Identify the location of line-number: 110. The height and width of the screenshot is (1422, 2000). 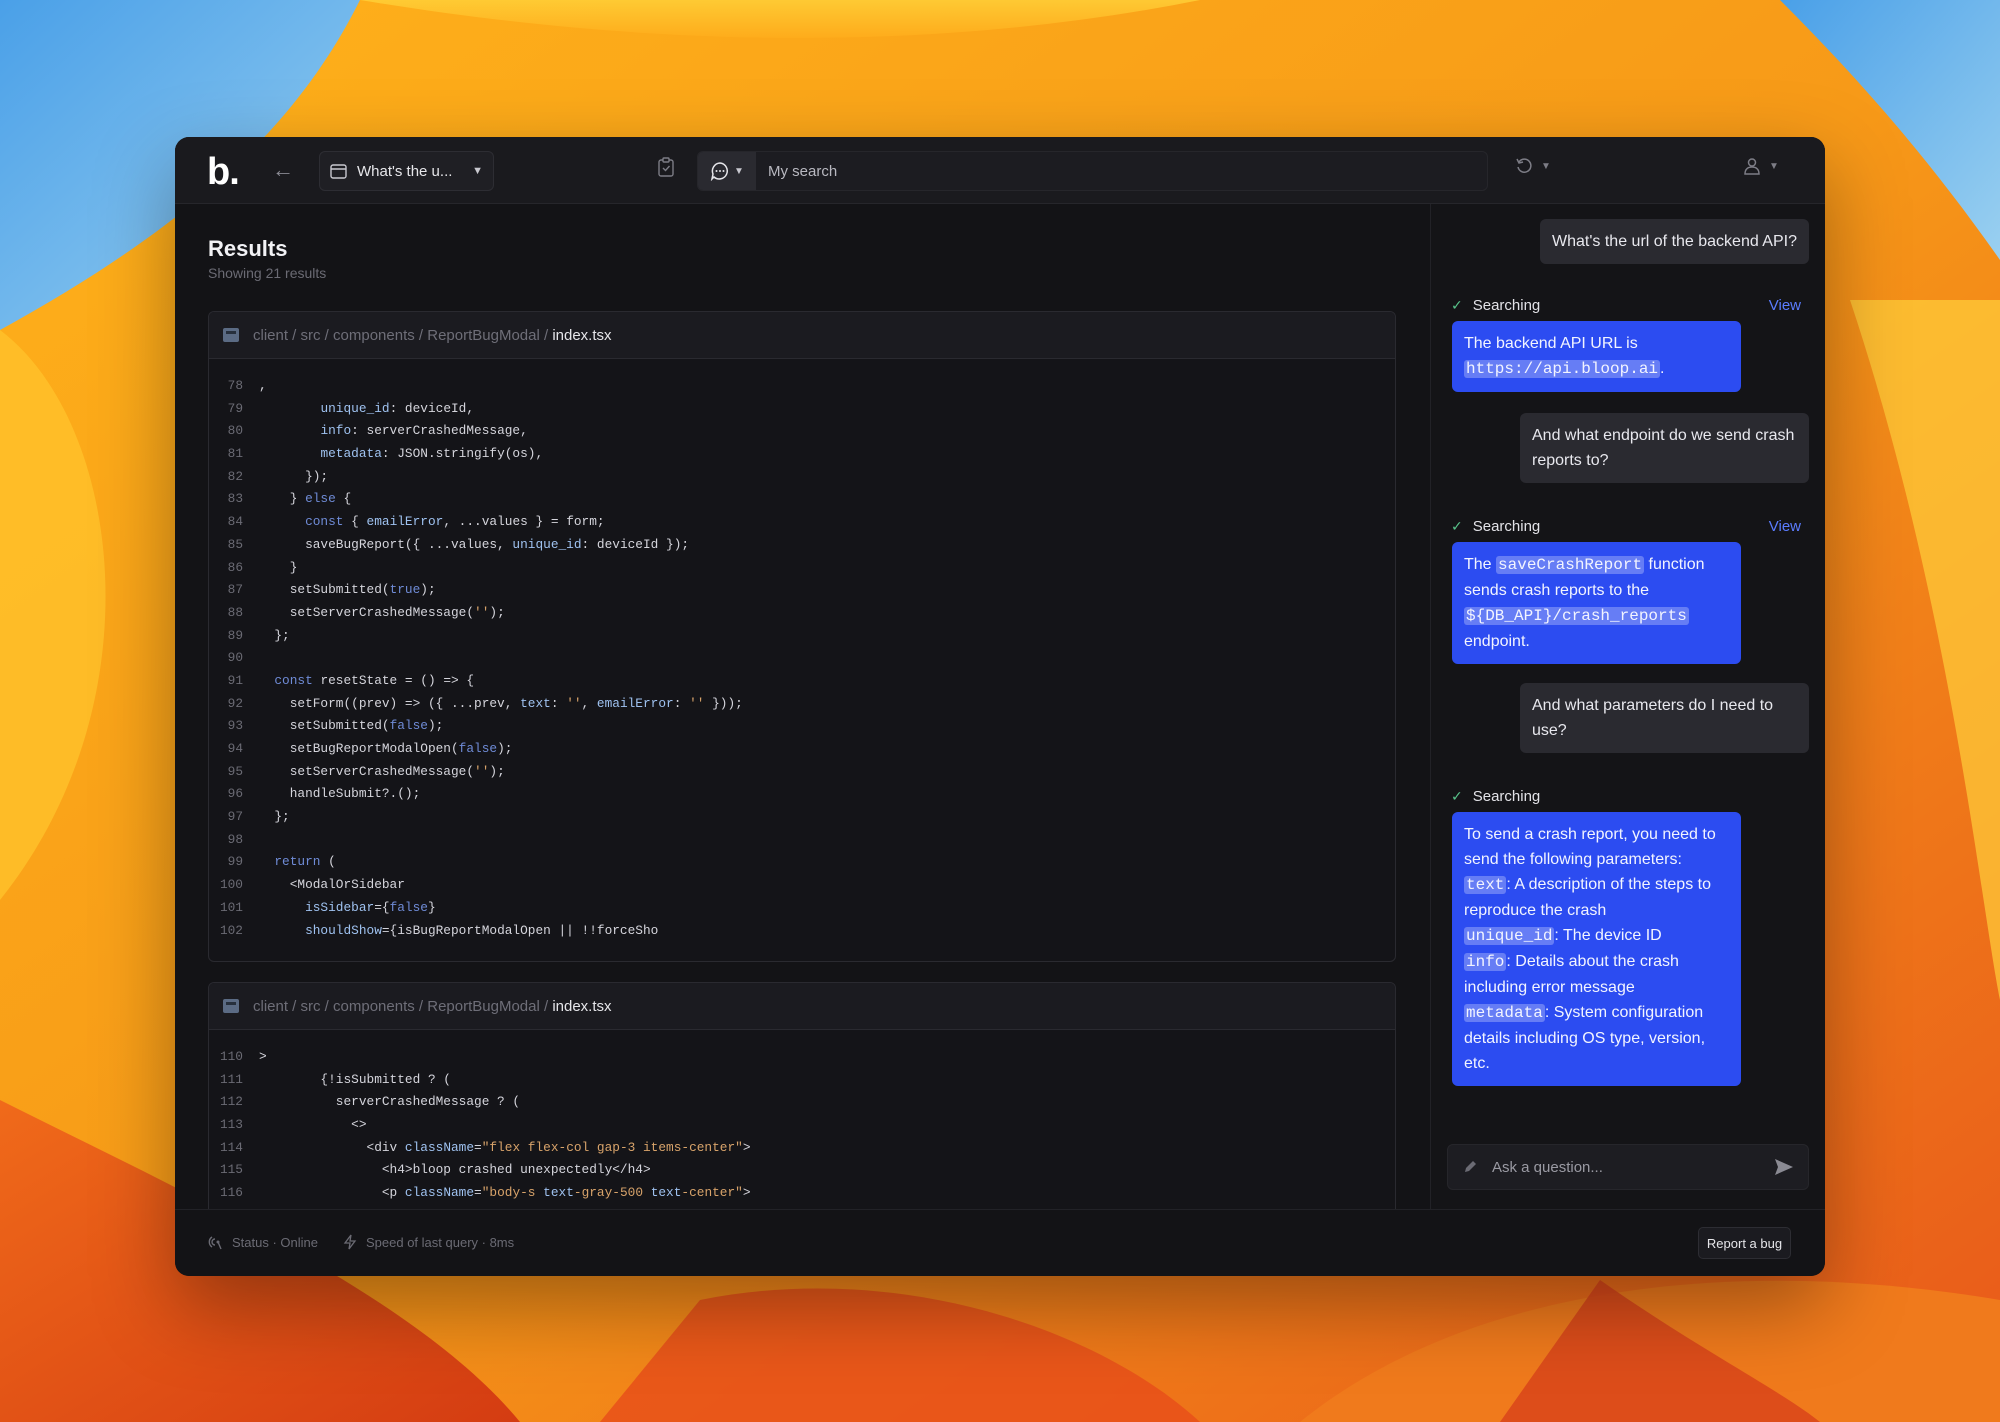
(231, 1056).